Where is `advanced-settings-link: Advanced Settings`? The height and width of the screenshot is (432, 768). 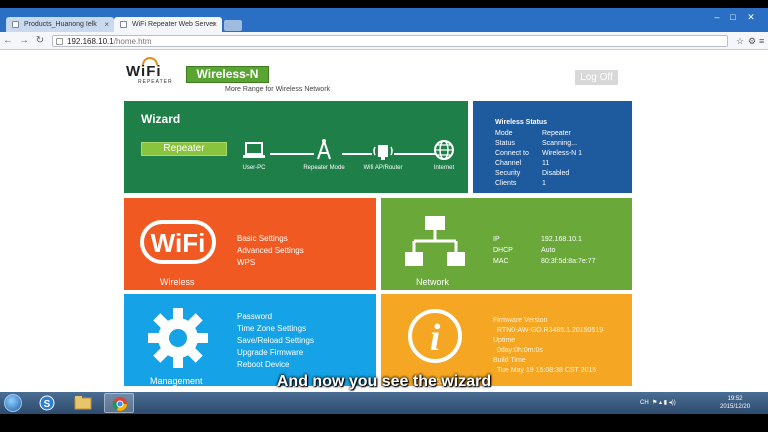
advanced-settings-link: Advanced Settings is located at coordinates (270, 252).